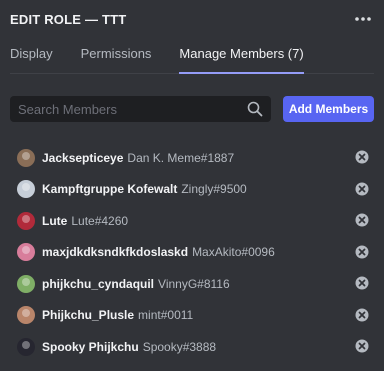 This screenshot has height=371, width=384. I want to click on member-names: Spooky Phijkchu Spooky#3888, so click(129, 347).